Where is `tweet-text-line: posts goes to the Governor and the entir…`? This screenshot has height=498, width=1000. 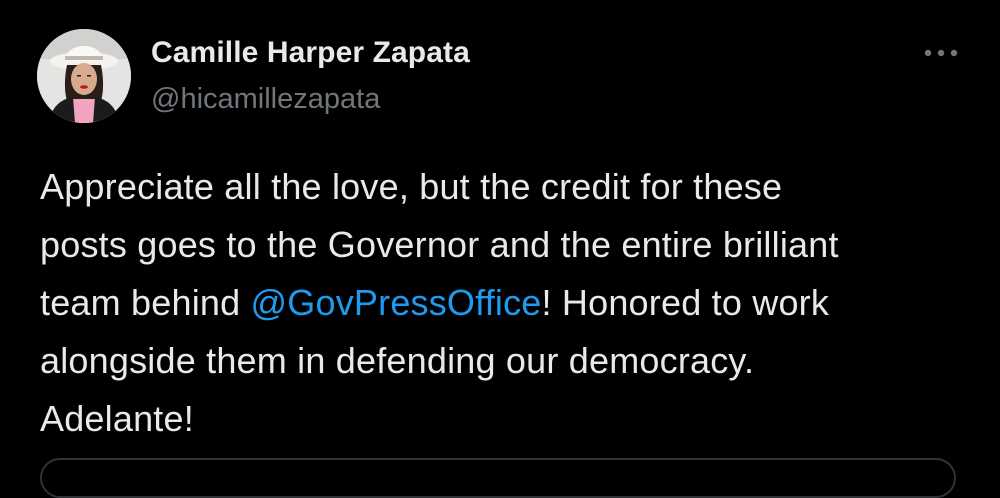 tweet-text-line: posts goes to the Governor and the entir… is located at coordinates (439, 244).